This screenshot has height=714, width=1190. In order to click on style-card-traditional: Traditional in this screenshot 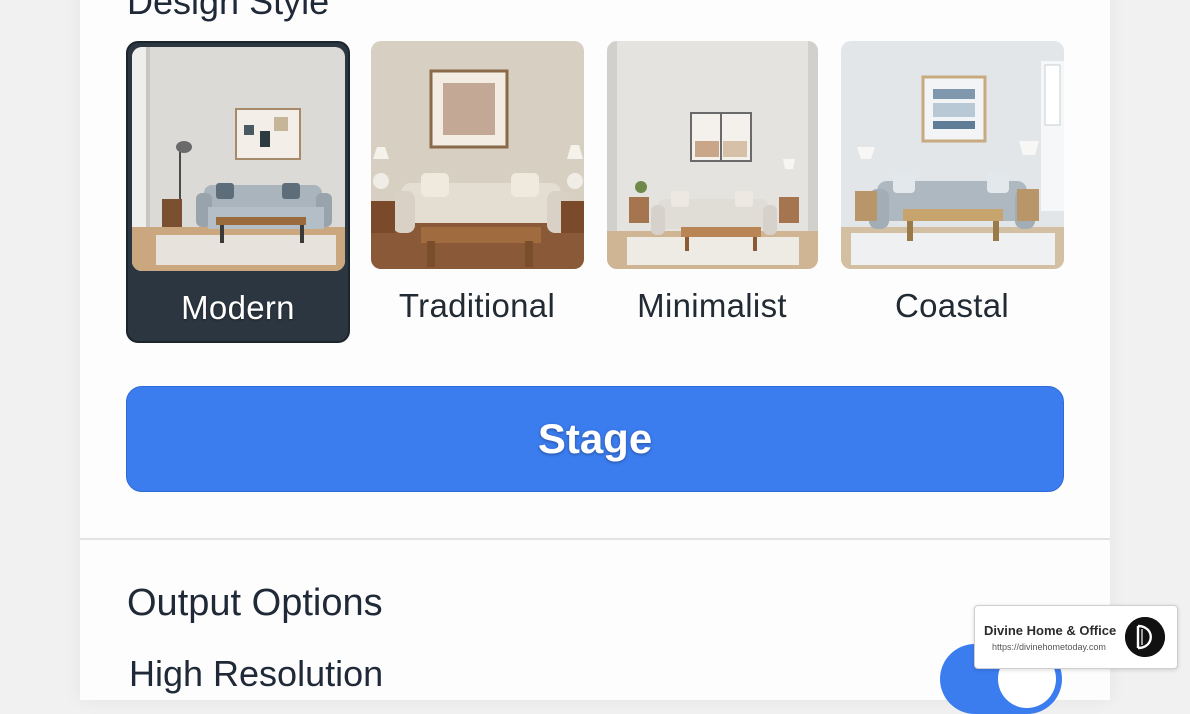, I will do `click(477, 192)`.